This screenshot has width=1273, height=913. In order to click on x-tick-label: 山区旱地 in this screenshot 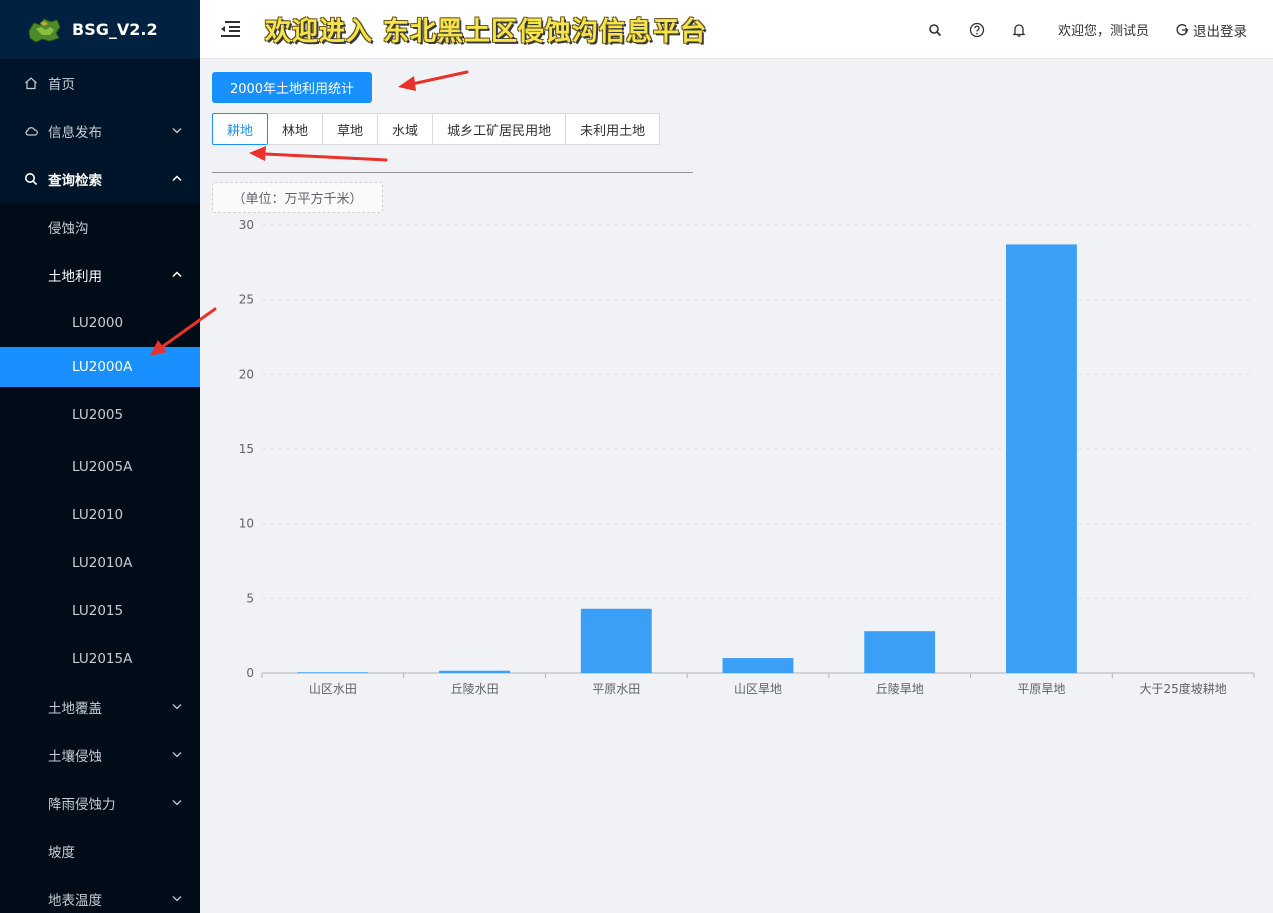, I will do `click(758, 689)`.